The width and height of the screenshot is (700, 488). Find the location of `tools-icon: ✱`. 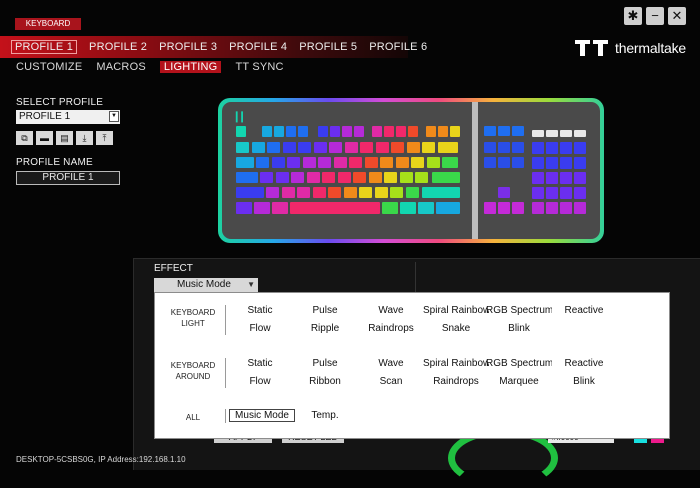

tools-icon: ✱ is located at coordinates (633, 15).